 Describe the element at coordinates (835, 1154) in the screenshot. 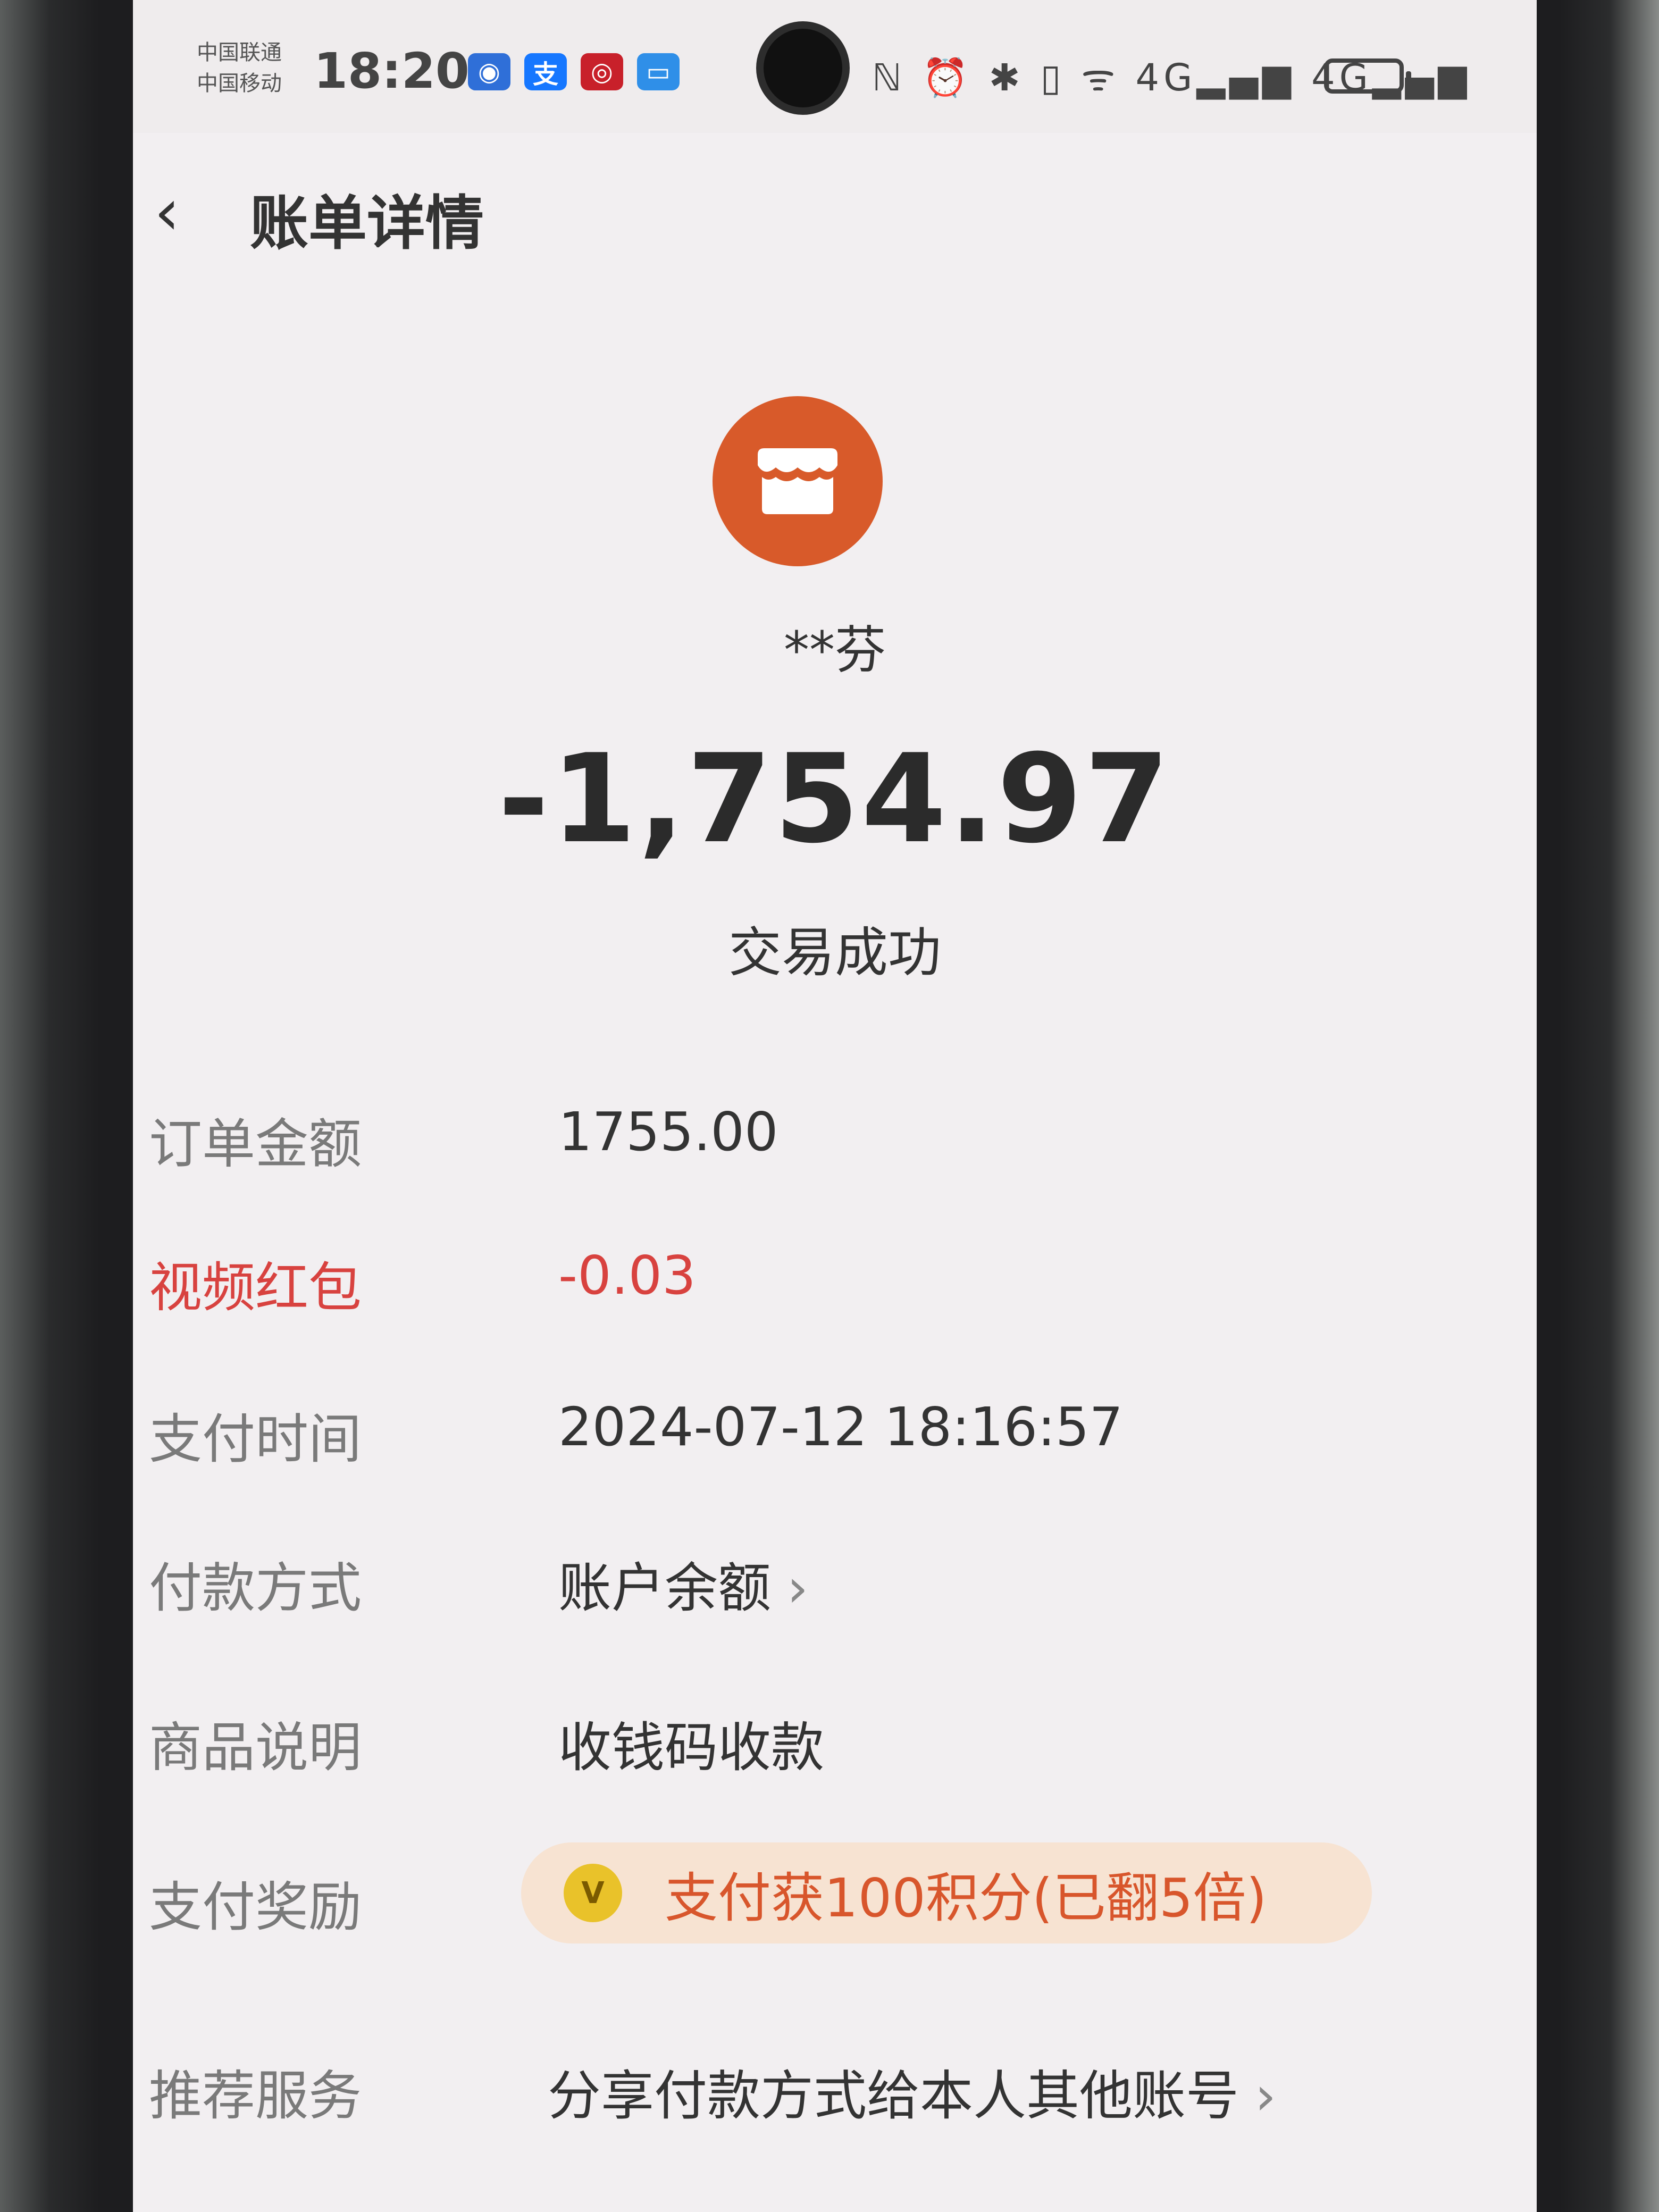

I see `detail-row-order-amount: 订单金额 1755.00` at that location.